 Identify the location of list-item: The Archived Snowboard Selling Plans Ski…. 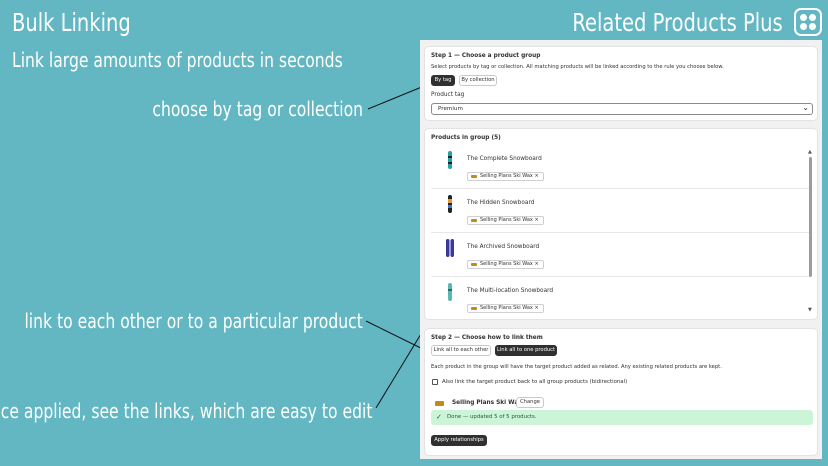
(620, 255).